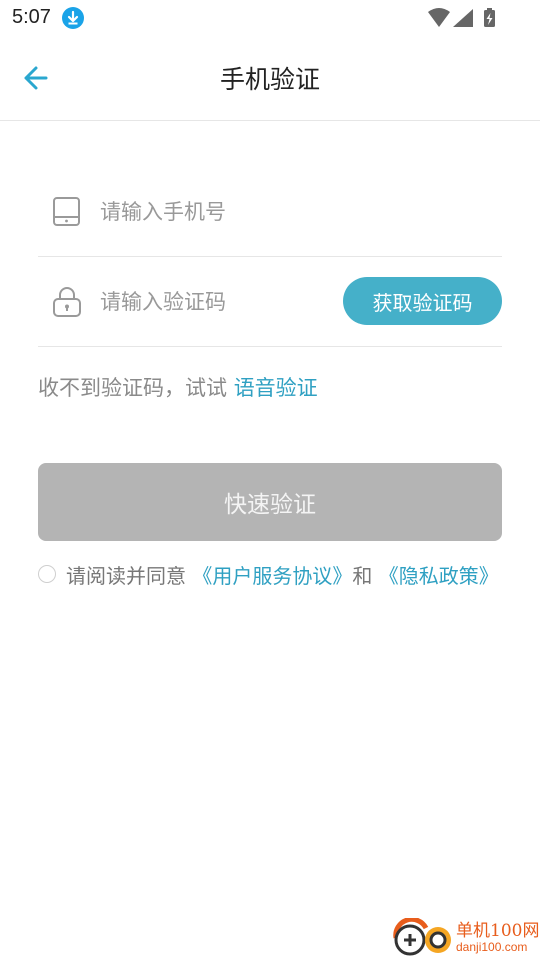 This screenshot has width=540, height=960. I want to click on agreement-row: 请阅读并同意 《用户服务协议》和 《隐私政策》, so click(288, 574).